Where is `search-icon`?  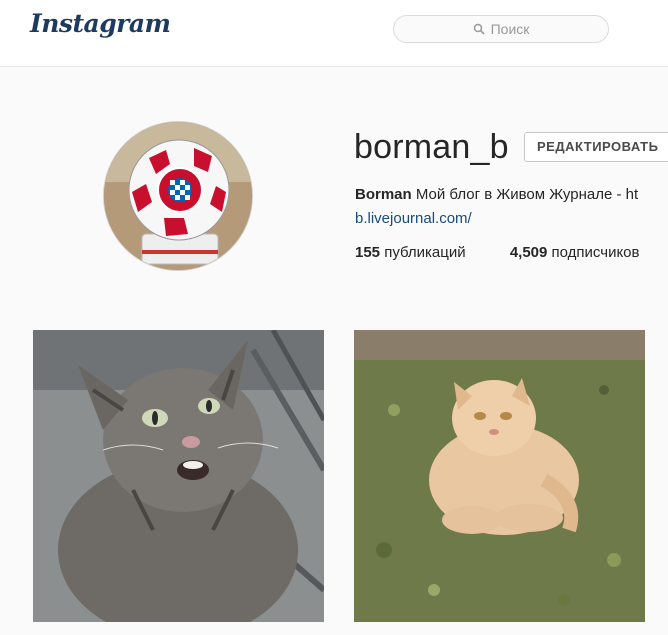 search-icon is located at coordinates (479, 29).